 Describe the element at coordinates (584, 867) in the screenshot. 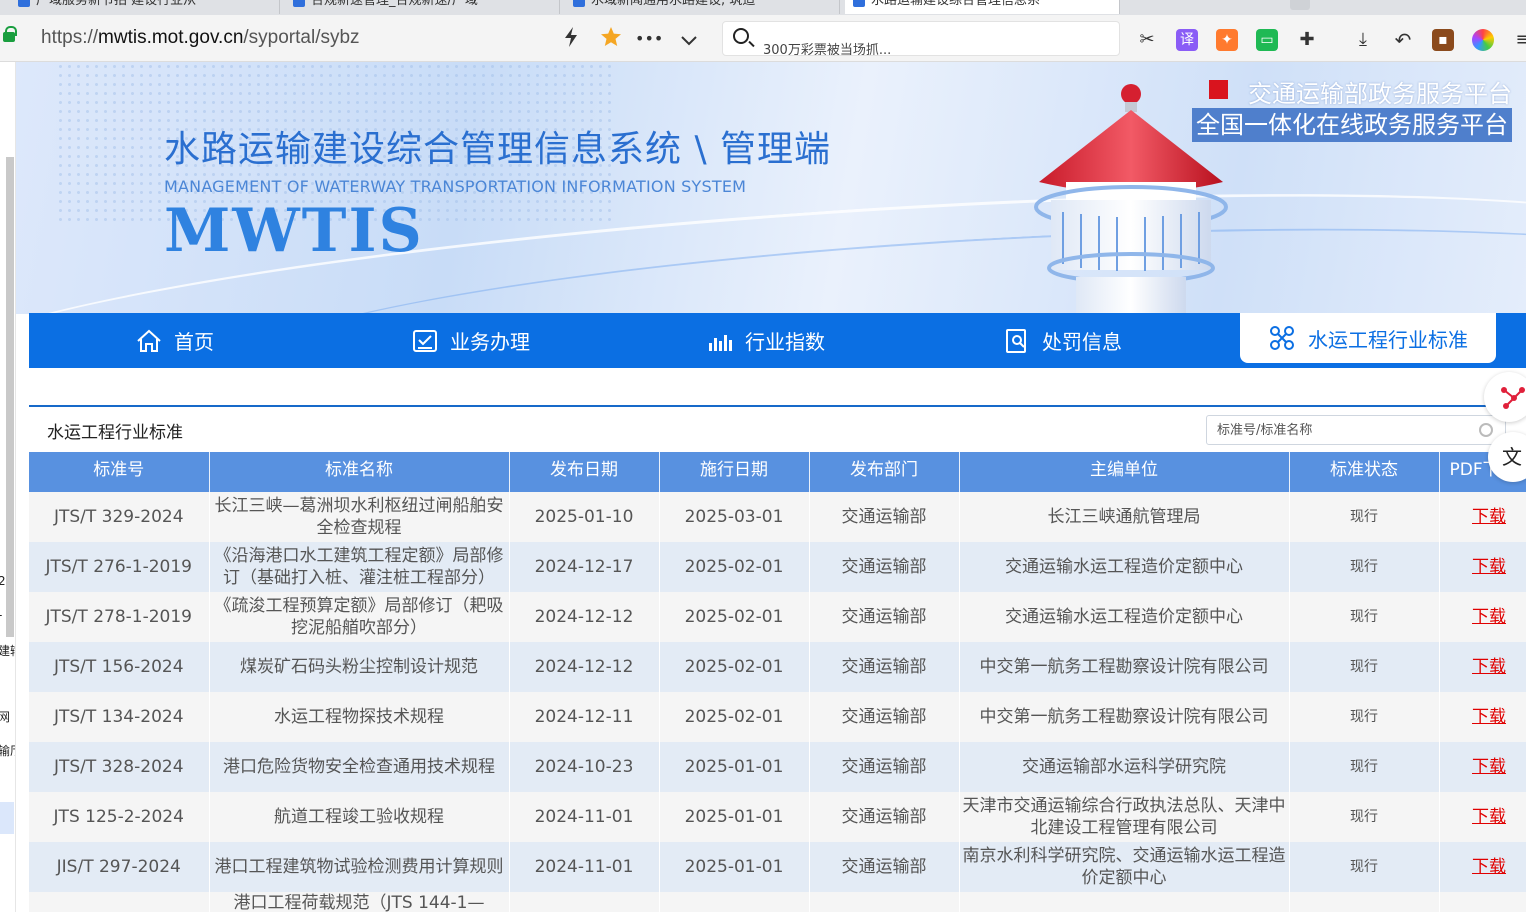

I see `cell-publish-date: 2024-11-01` at that location.